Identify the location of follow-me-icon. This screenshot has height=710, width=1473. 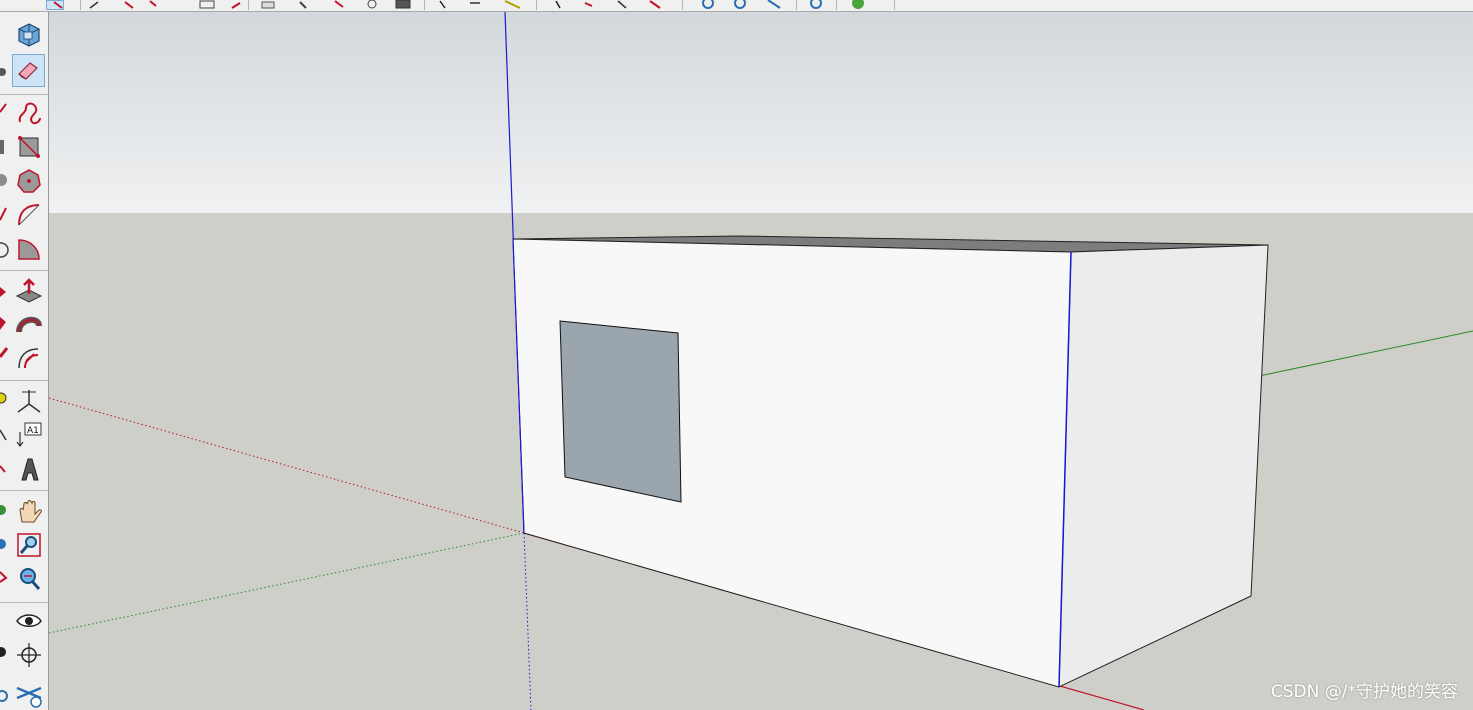
(29, 324).